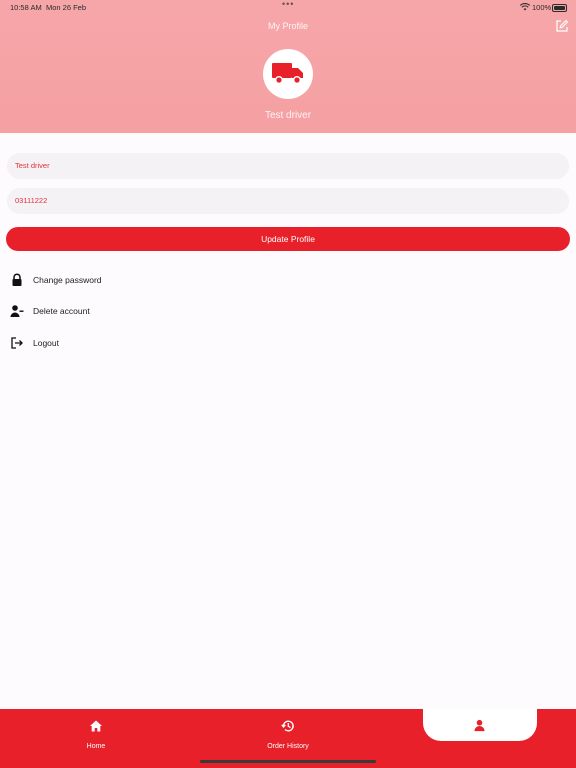 The height and width of the screenshot is (768, 576). I want to click on nav-profile, so click(480, 725).